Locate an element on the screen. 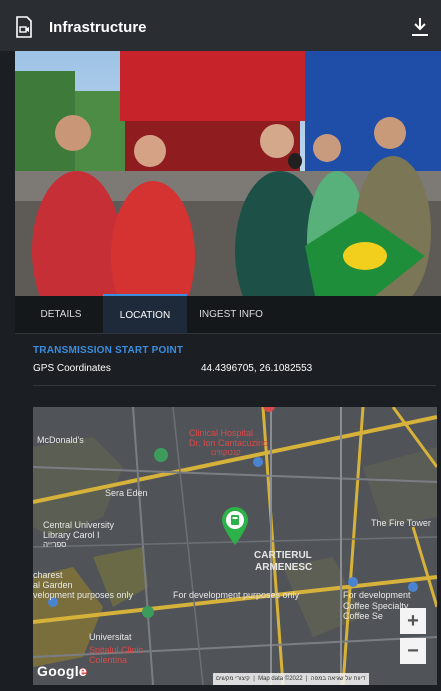  map-label-dev-1: velopment purposes only is located at coordinates (83, 595).